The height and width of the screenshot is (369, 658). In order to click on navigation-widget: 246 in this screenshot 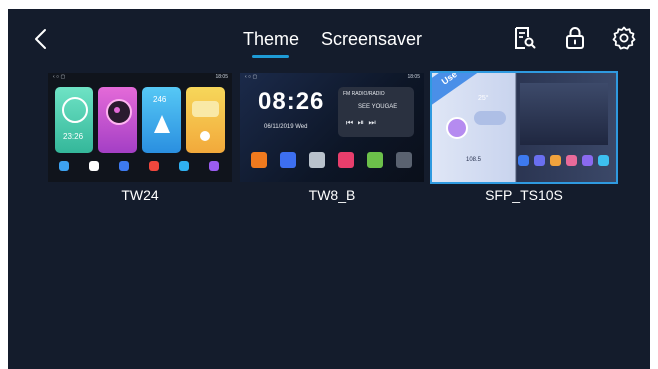, I will do `click(161, 120)`.